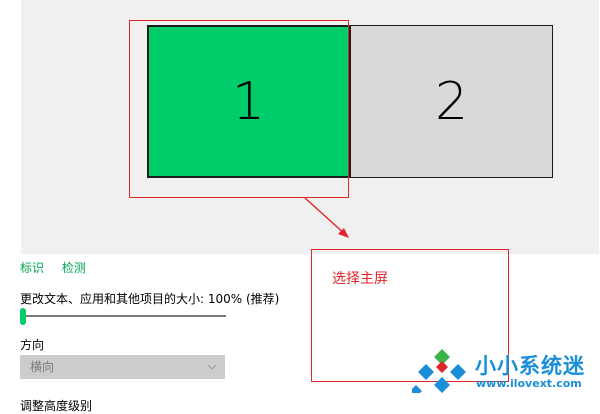 Image resolution: width=600 pixels, height=414 pixels. What do you see at coordinates (74, 268) in the screenshot?
I see `detect-link: 检测` at bounding box center [74, 268].